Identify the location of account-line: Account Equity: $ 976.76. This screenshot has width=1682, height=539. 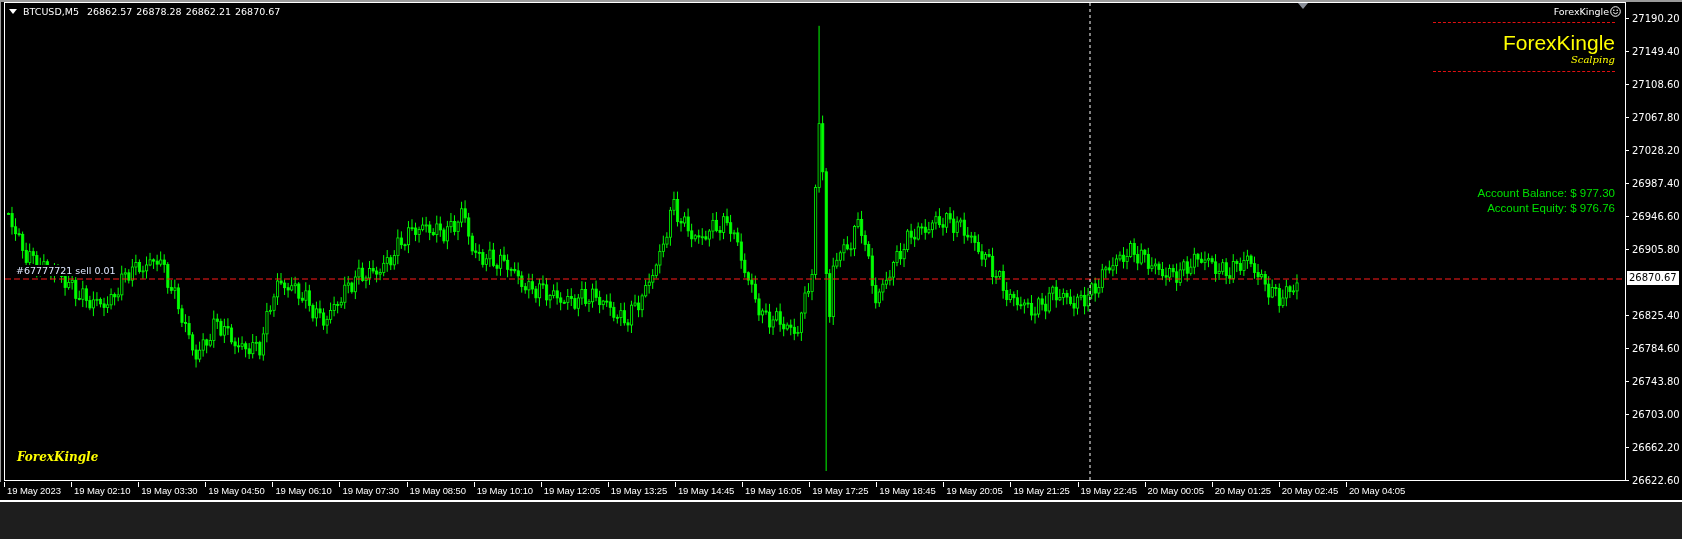
(1550, 208).